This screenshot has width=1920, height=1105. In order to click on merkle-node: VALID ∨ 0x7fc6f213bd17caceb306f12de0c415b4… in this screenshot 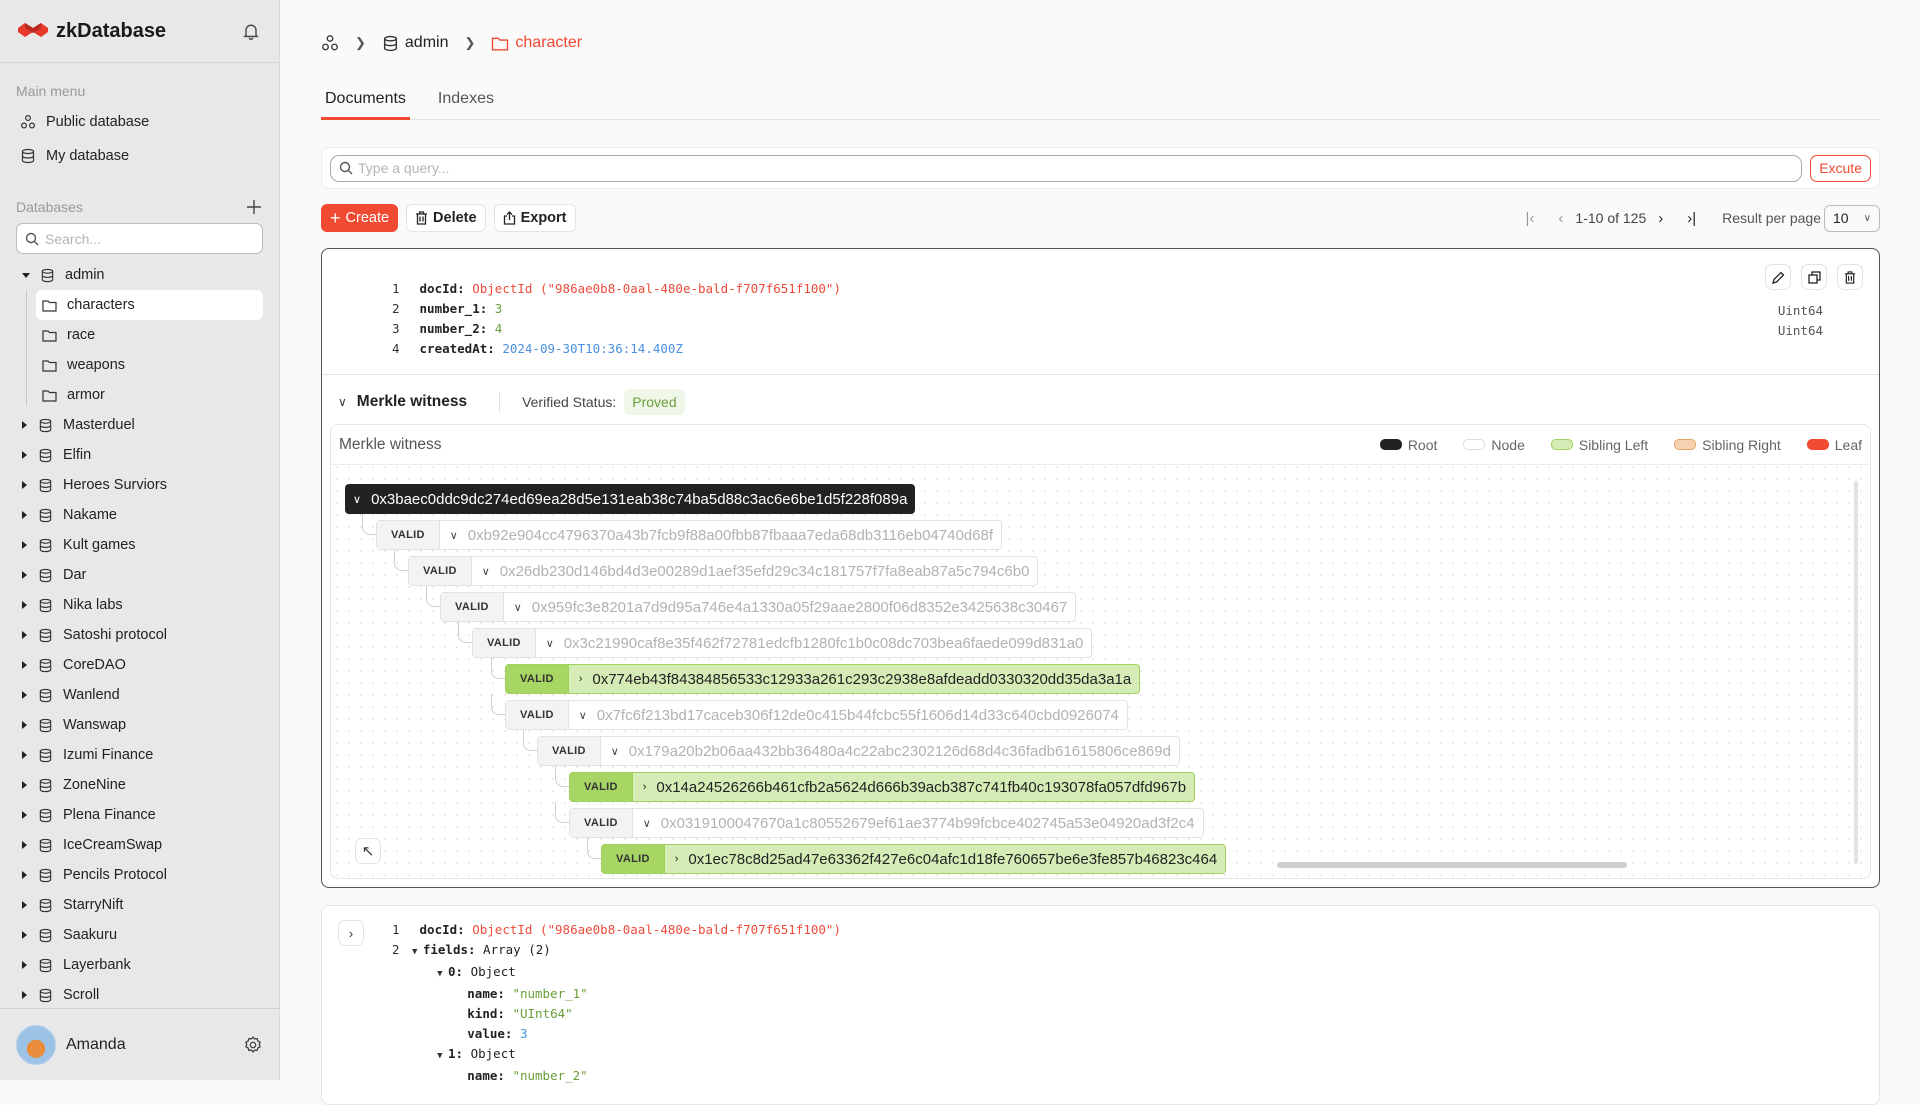, I will do `click(816, 715)`.